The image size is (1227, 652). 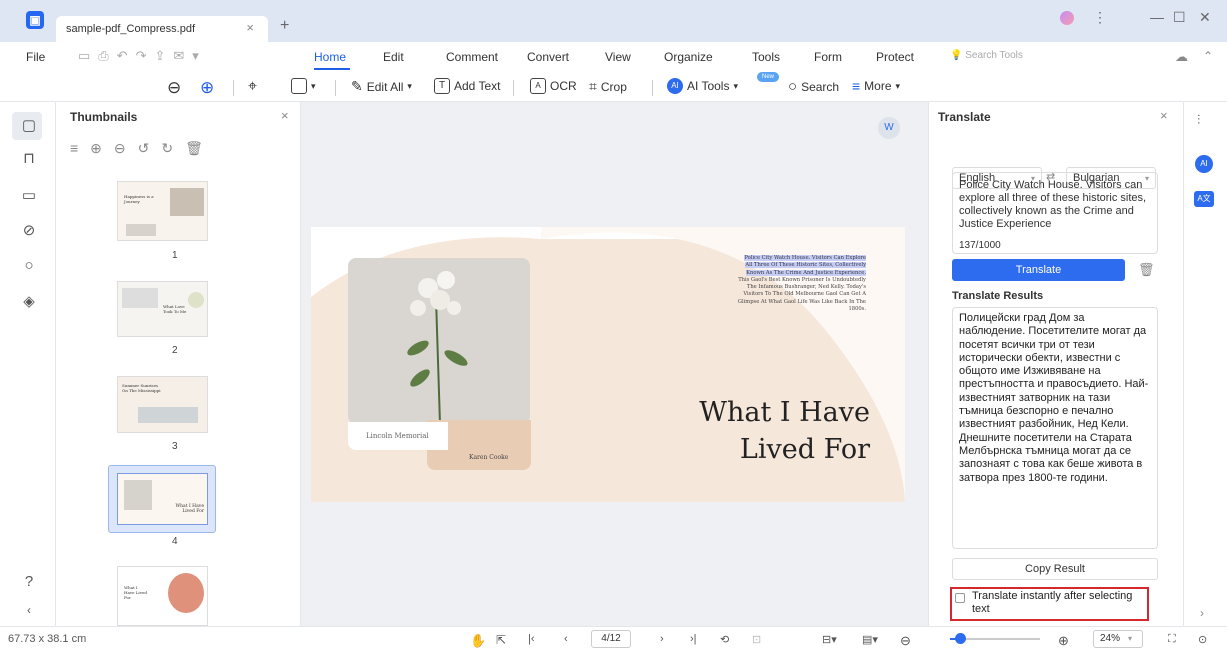 I want to click on left-sidebar, so click(x=28, y=364).